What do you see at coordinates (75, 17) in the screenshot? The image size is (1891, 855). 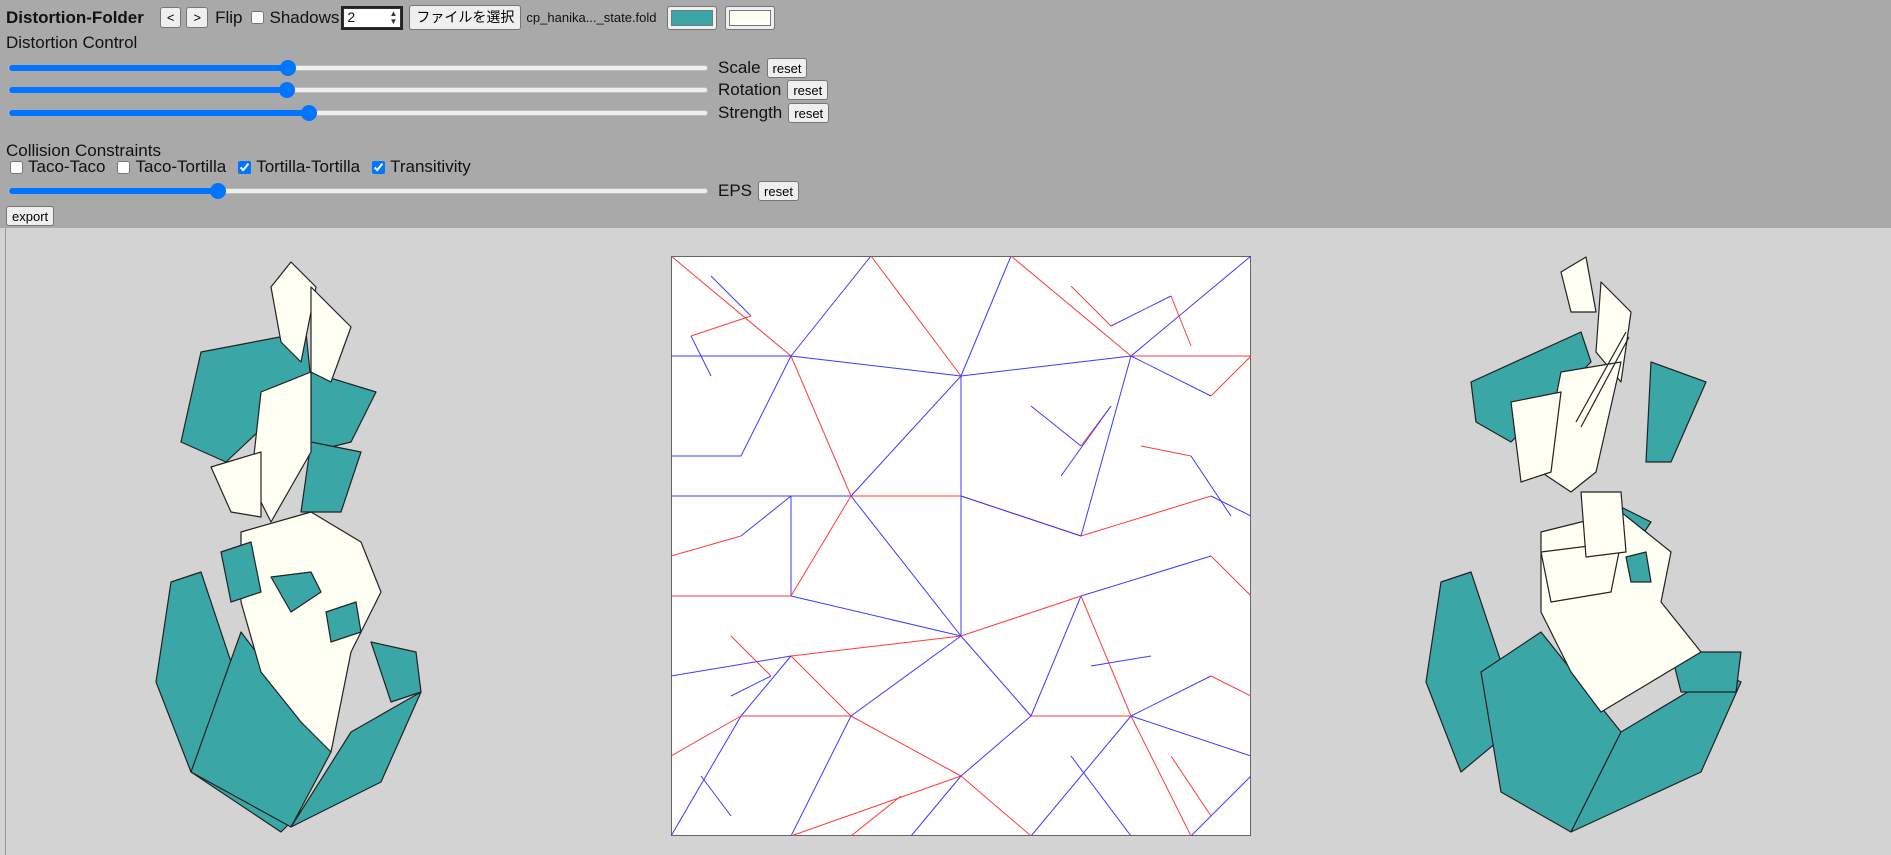 I see `app-title: Distortion-Folder` at bounding box center [75, 17].